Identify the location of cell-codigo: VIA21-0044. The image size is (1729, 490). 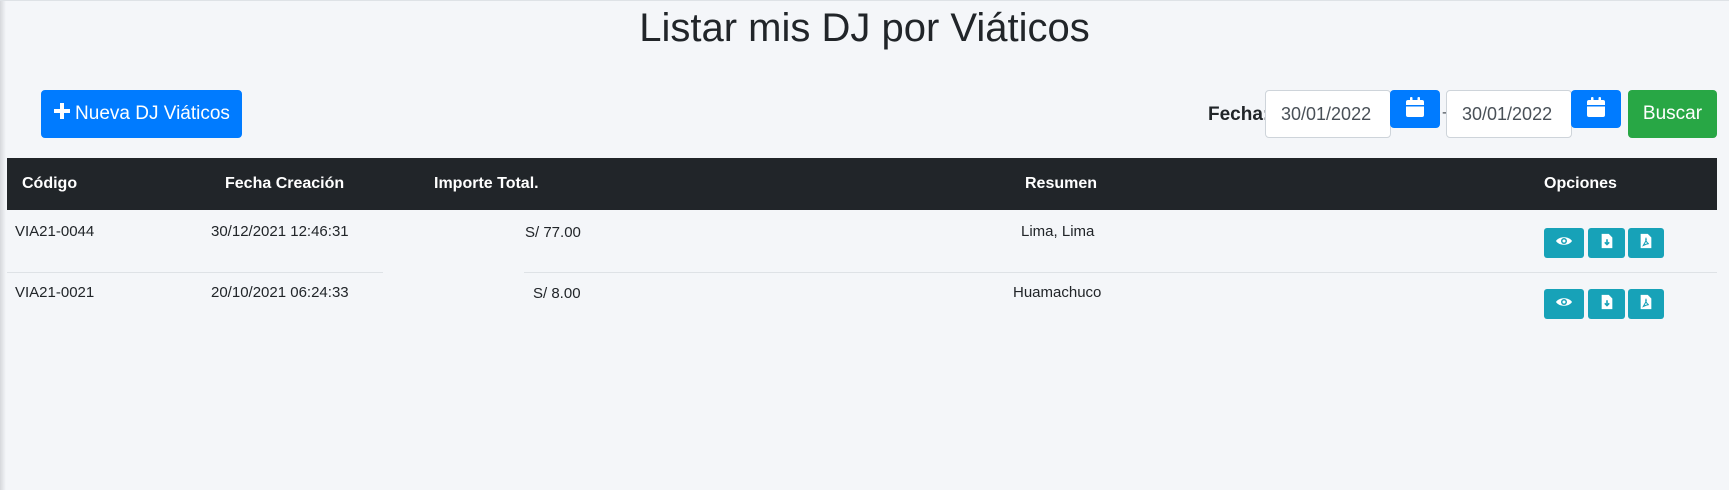
(55, 231).